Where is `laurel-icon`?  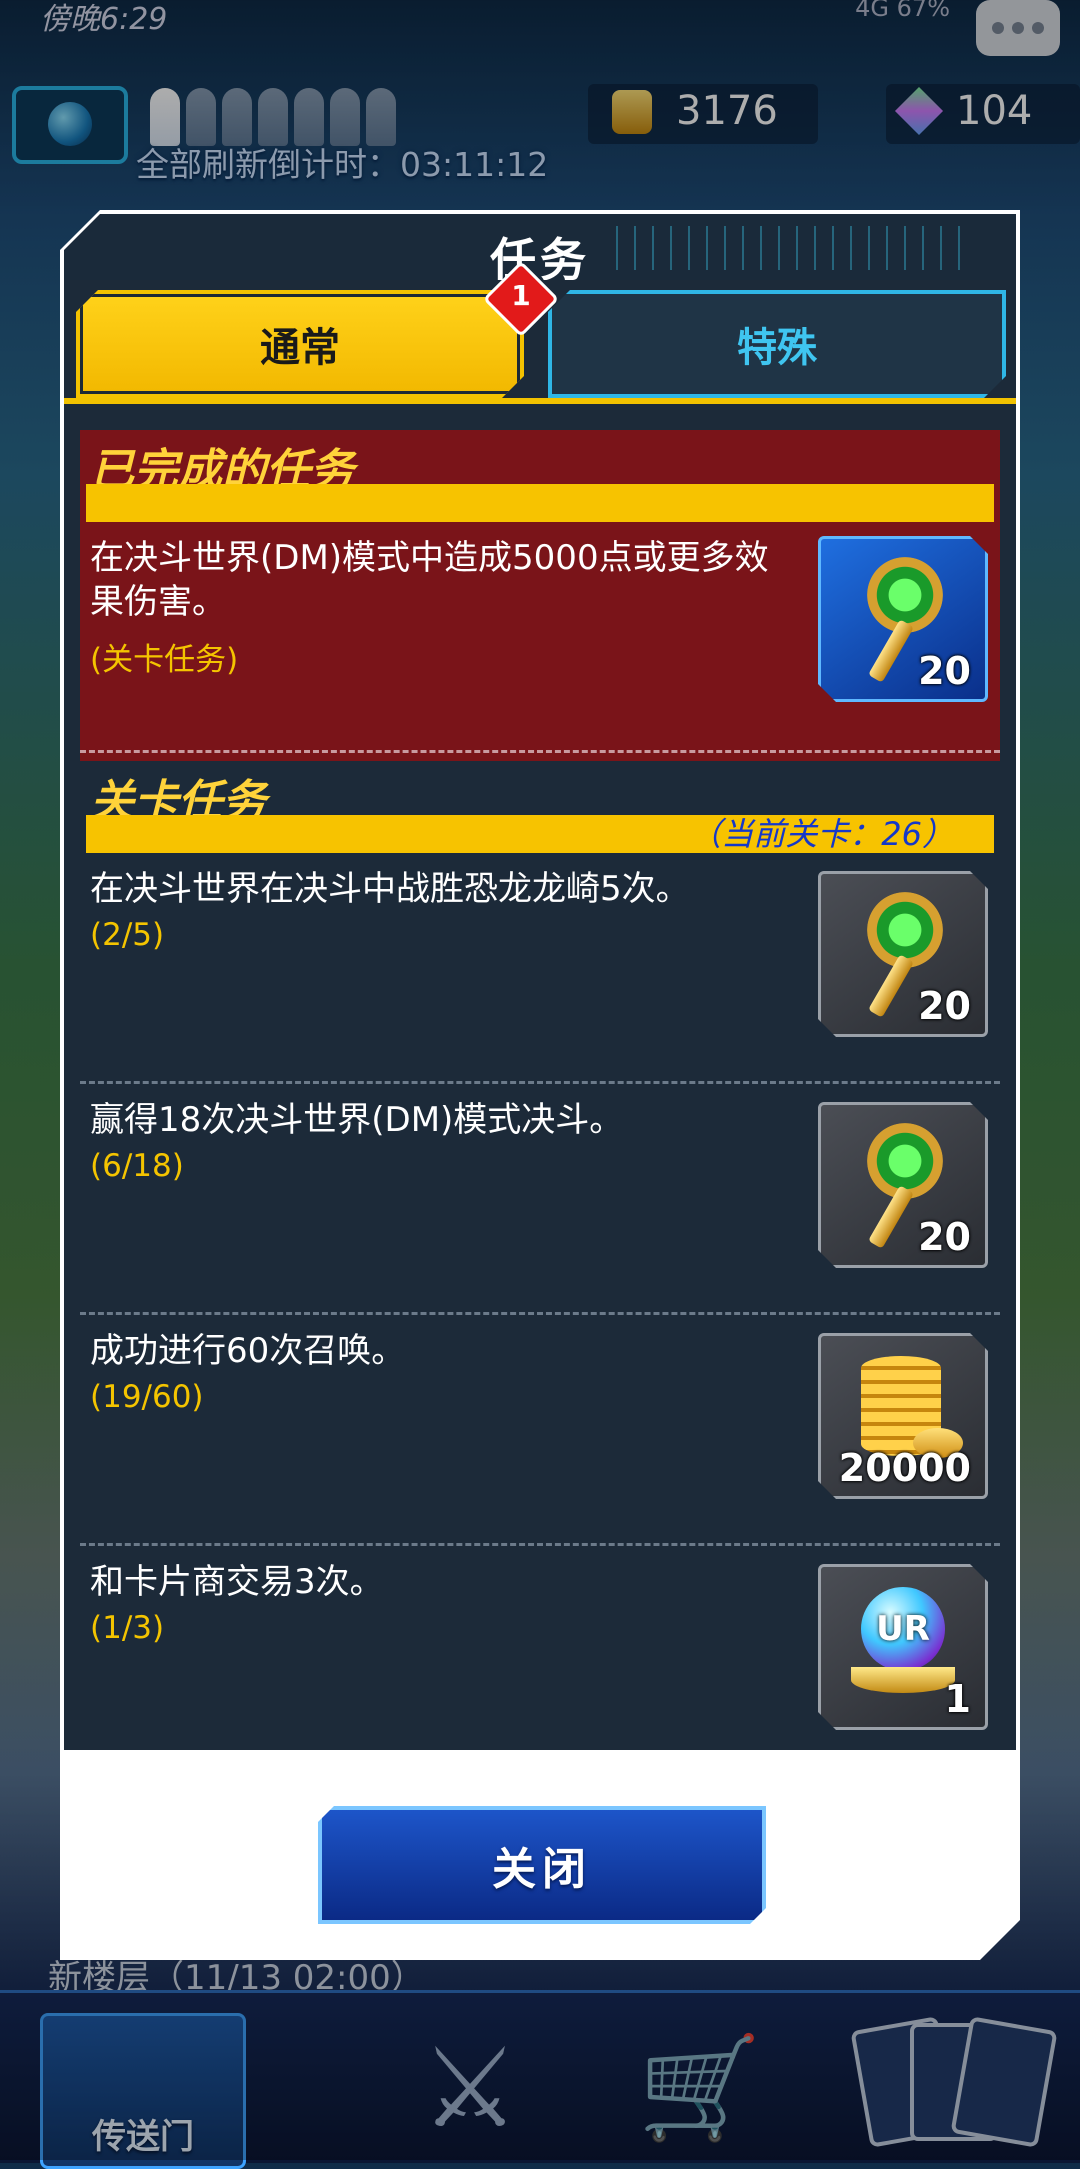
laurel-icon is located at coordinates (903, 1680).